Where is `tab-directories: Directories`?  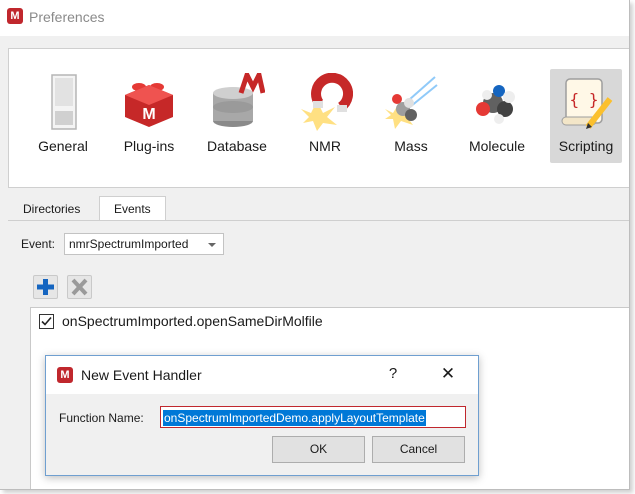 tab-directories: Directories is located at coordinates (51, 208).